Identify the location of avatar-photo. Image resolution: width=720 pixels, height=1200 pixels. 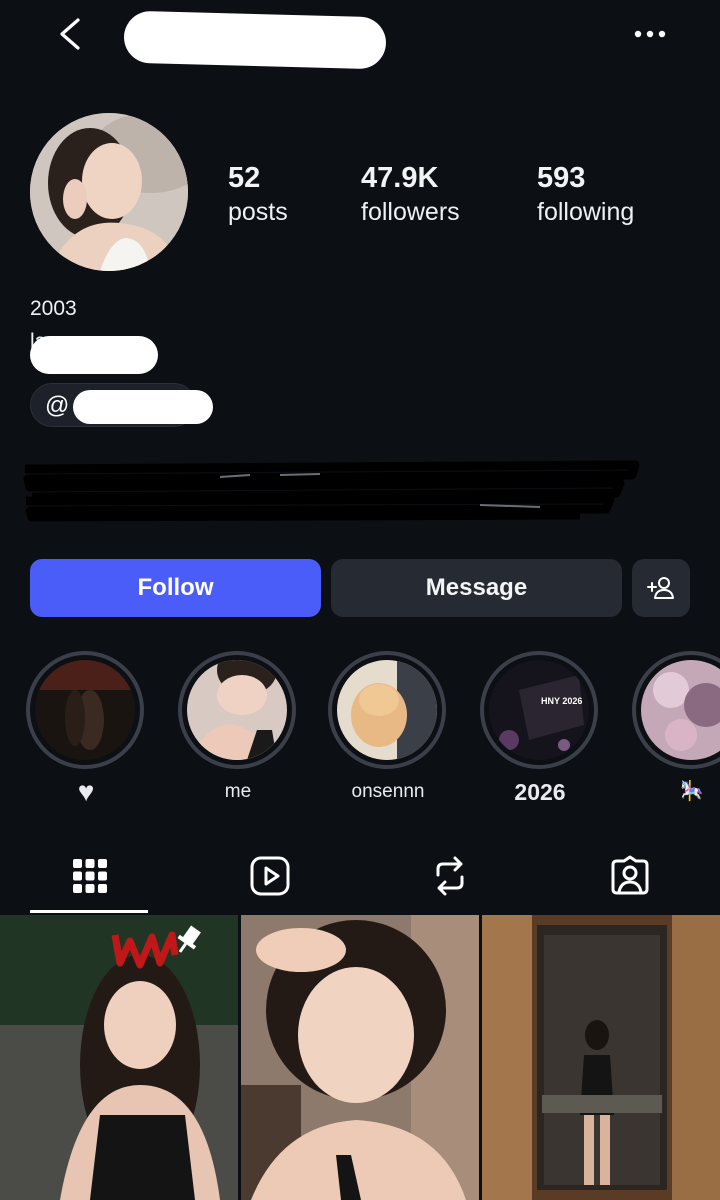
(109, 192).